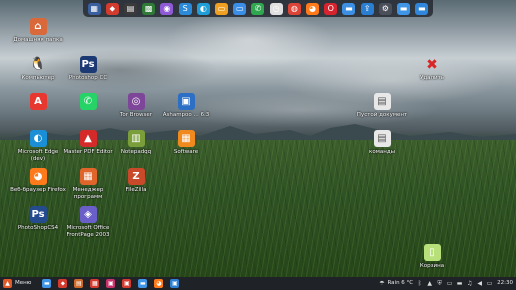 The width and height of the screenshot is (516, 290). What do you see at coordinates (63, 283) in the screenshot?
I see `anydesk-app-icon: ⬥` at bounding box center [63, 283].